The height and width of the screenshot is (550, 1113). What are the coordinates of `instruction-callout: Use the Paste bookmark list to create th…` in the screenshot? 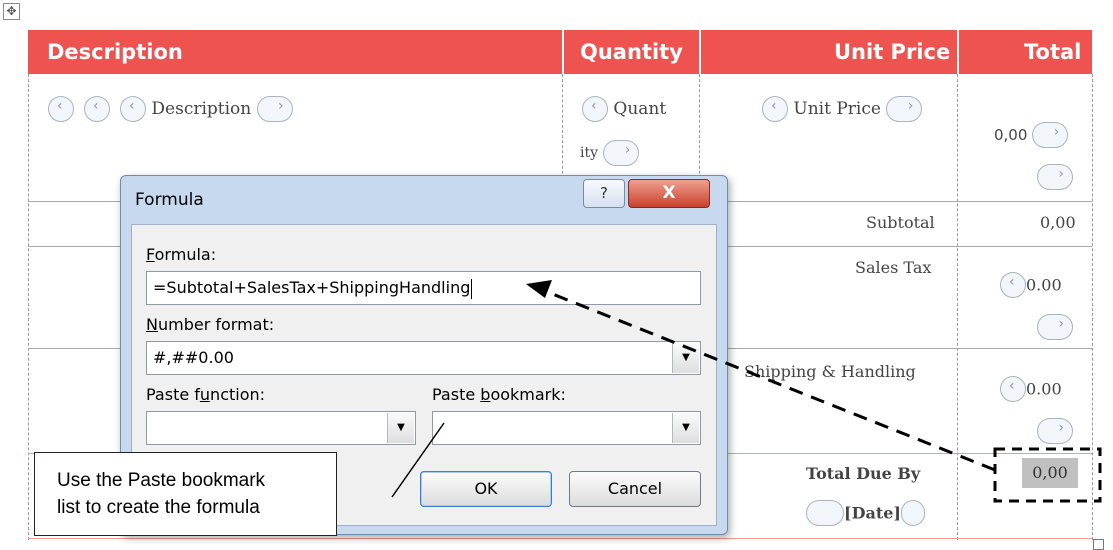 It's located at (185, 494).